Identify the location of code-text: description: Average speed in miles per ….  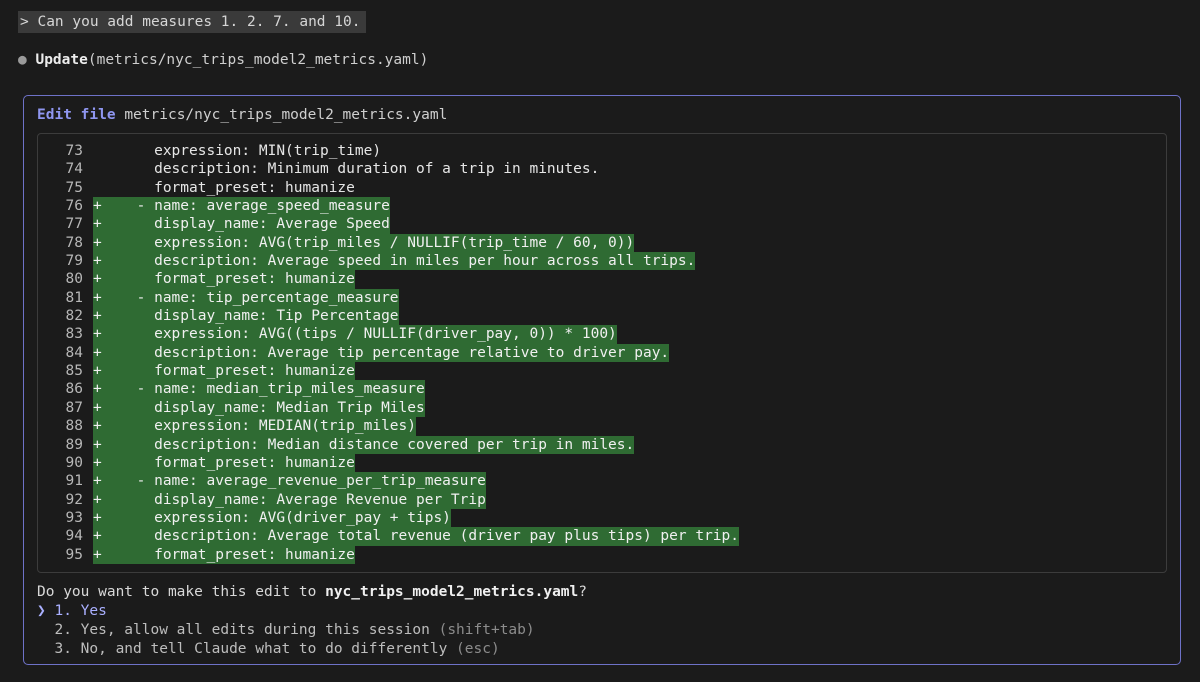
(398, 261).